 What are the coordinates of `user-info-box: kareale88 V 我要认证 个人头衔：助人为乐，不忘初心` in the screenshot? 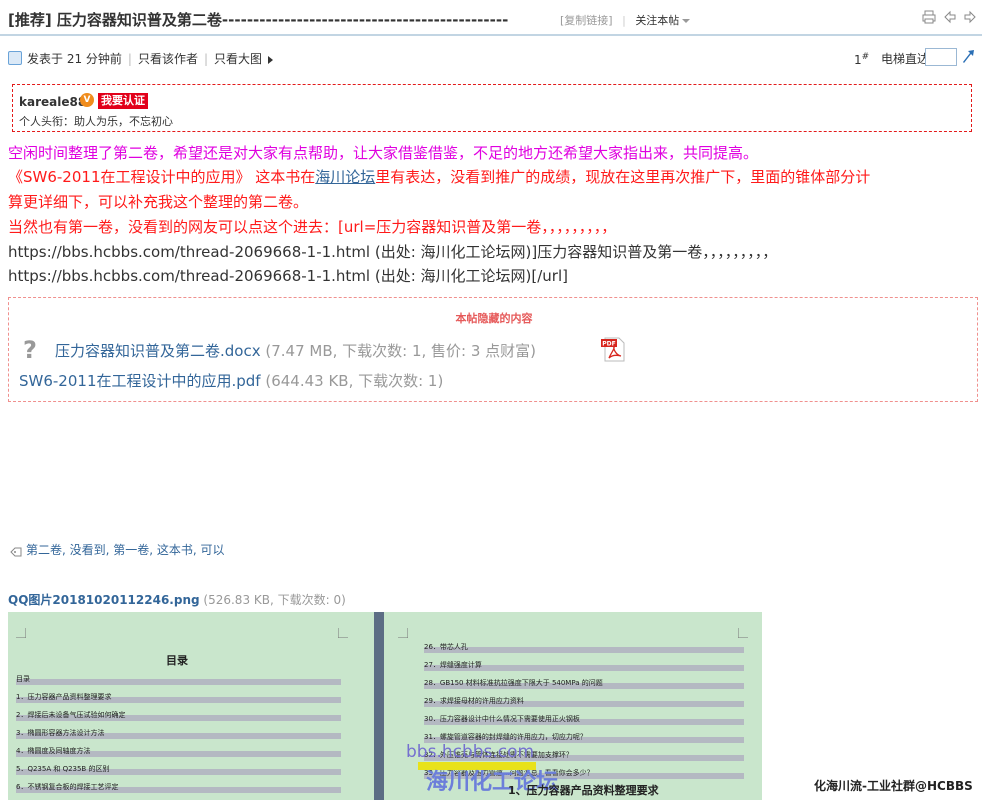 It's located at (492, 108).